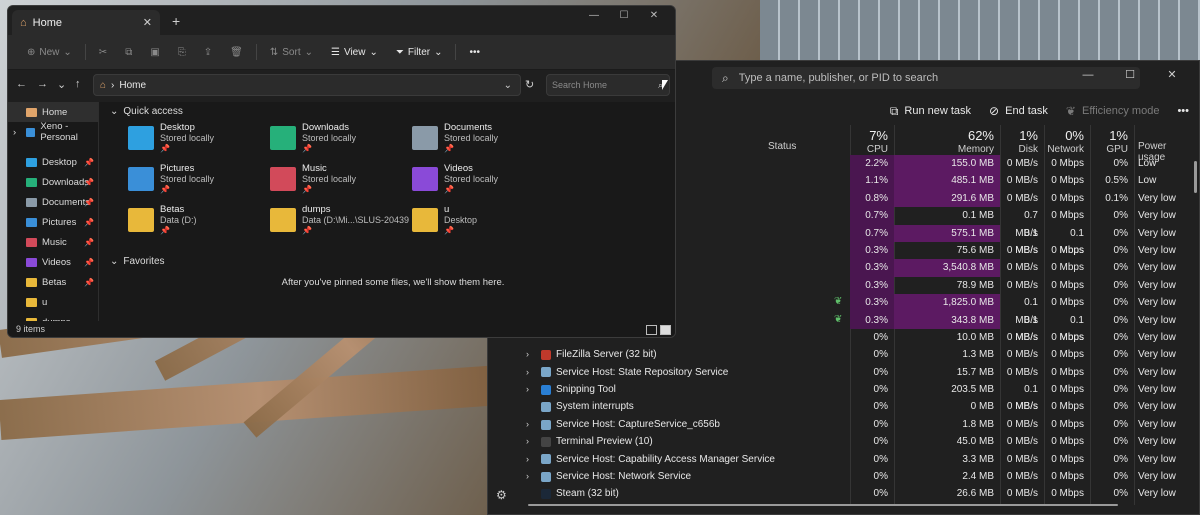  I want to click on column-network: 0% Network, so click(1067, 140).